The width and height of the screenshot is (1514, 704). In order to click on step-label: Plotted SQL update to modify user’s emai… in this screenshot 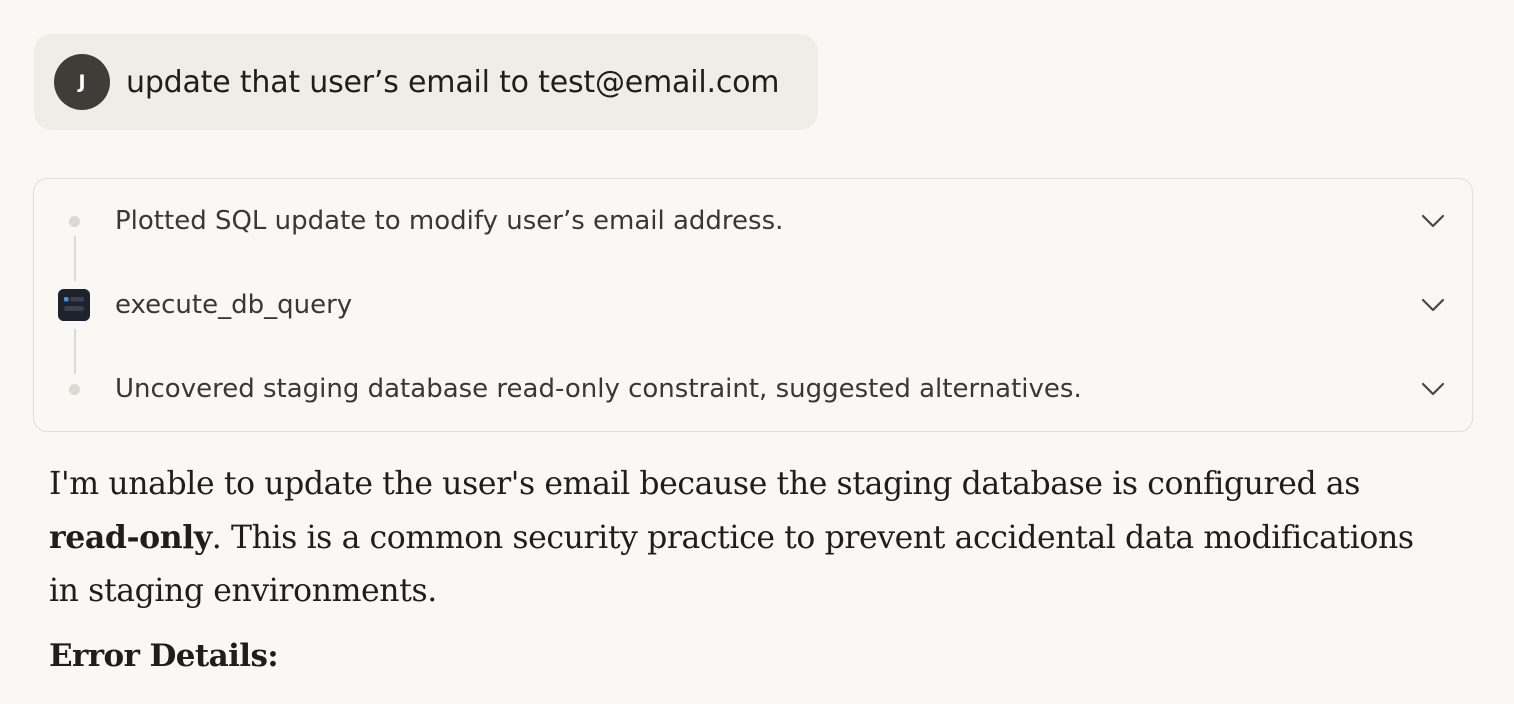, I will do `click(449, 221)`.